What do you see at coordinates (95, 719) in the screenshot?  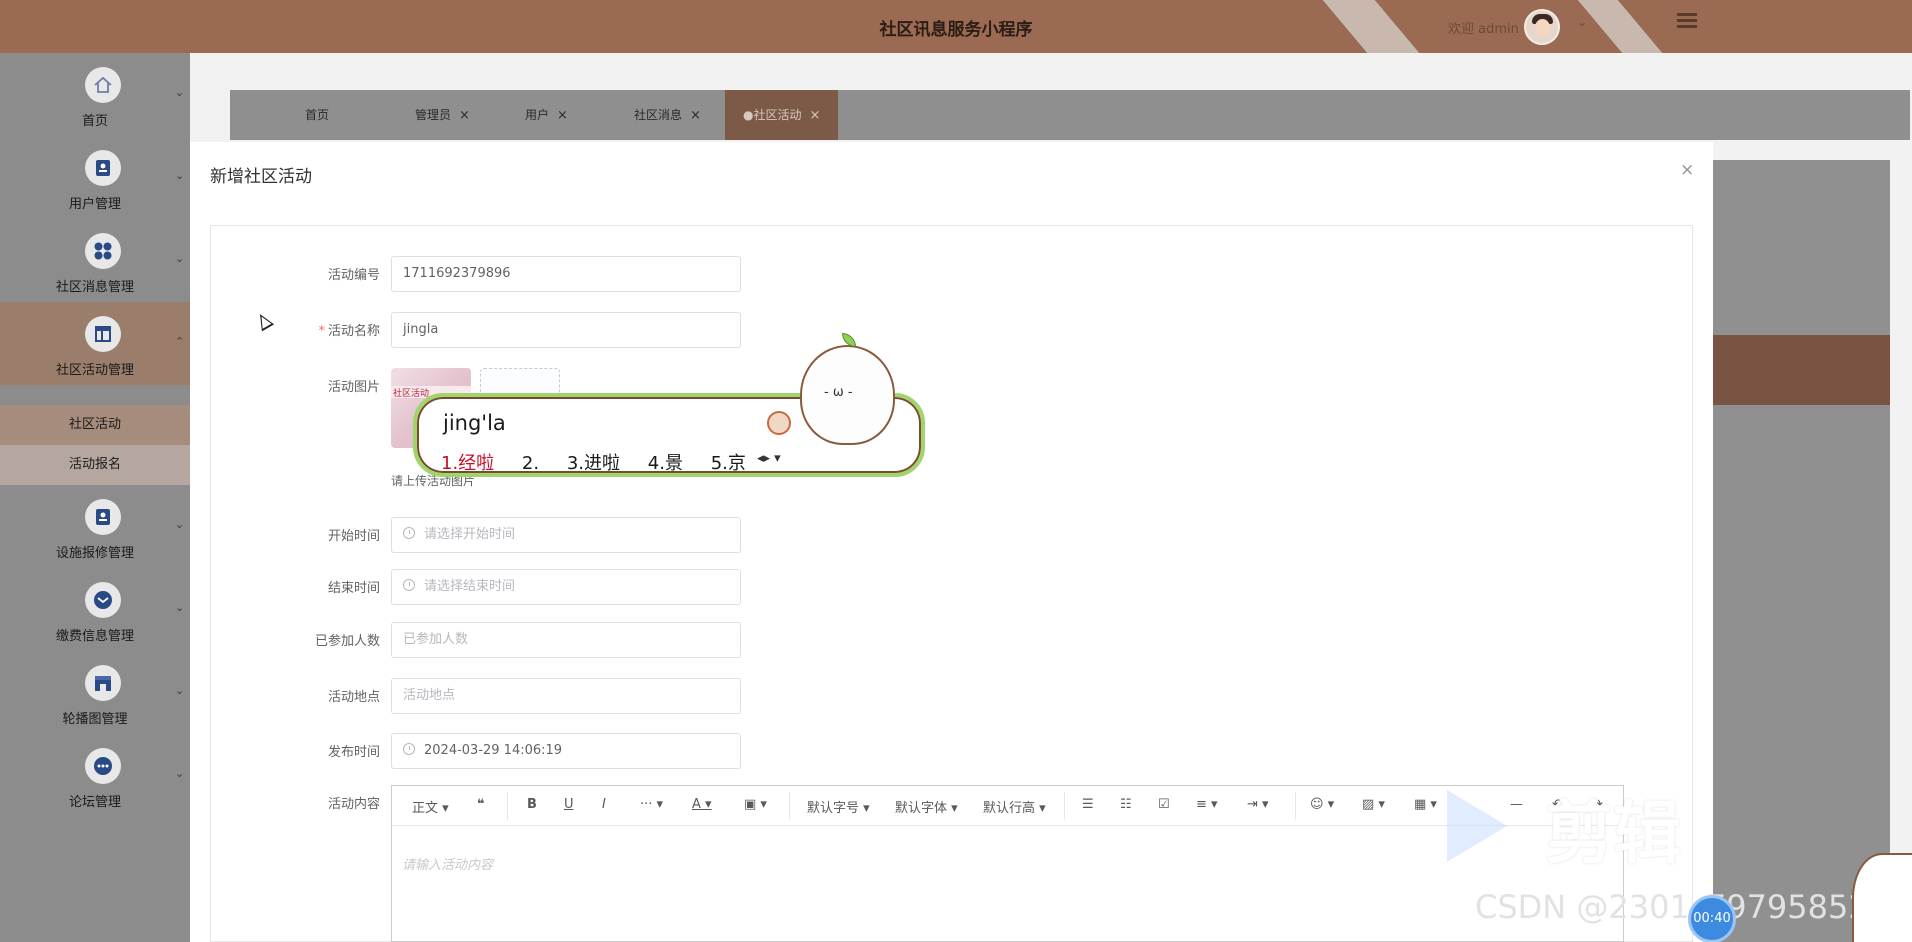 I see `sidebar-item-label: 轮播图管理` at bounding box center [95, 719].